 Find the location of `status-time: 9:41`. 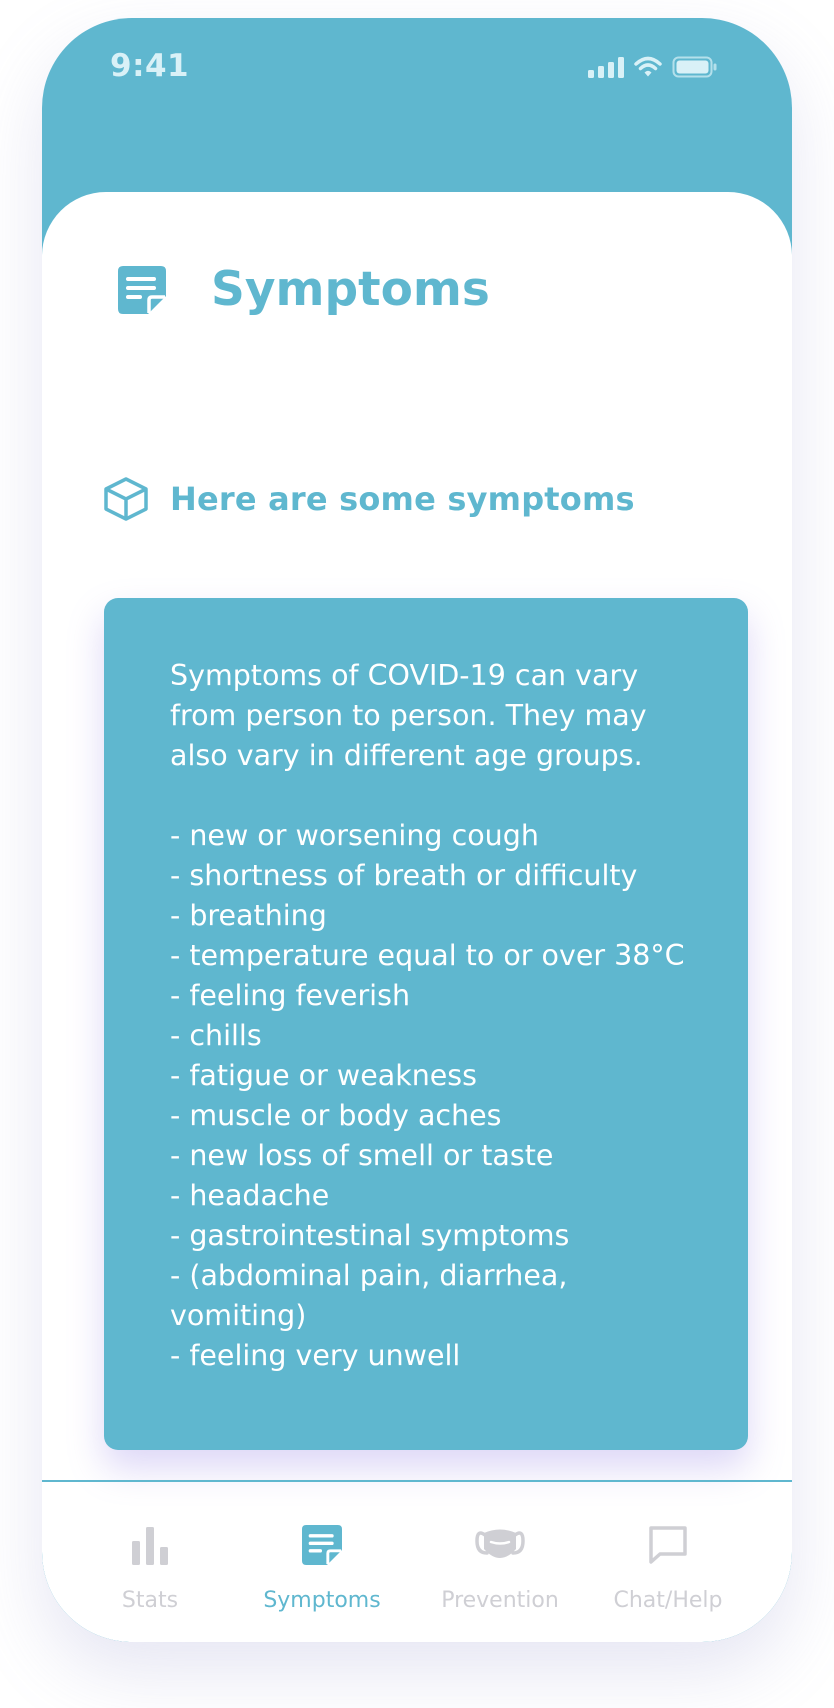

status-time: 9:41 is located at coordinates (150, 66).